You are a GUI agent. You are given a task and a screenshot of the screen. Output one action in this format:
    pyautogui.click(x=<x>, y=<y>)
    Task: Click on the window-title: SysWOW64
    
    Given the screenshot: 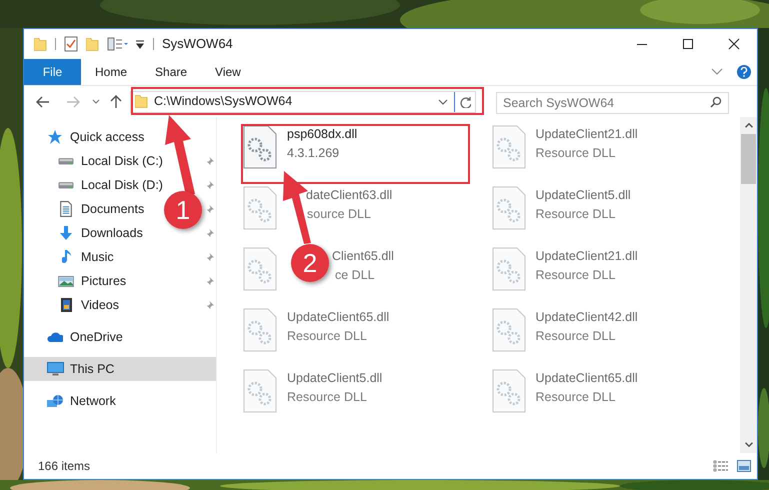 What is the action you would take?
    pyautogui.click(x=197, y=44)
    